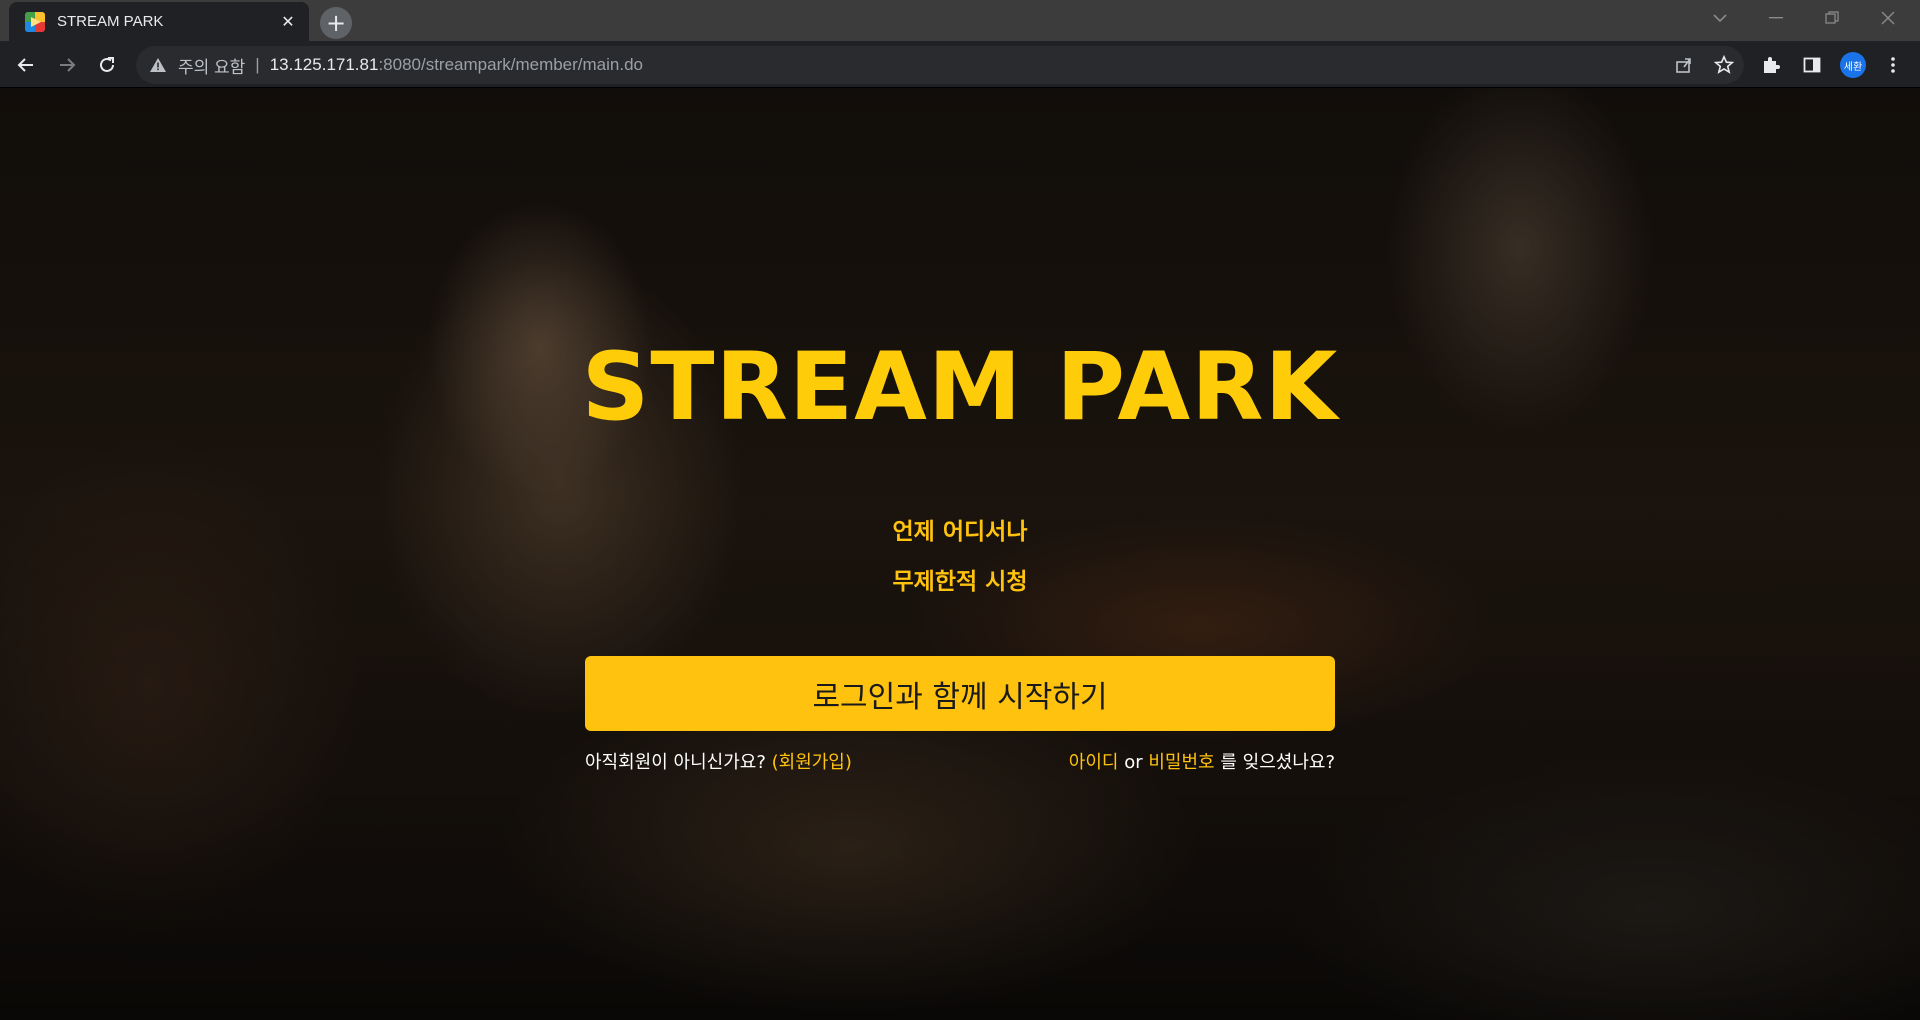 This screenshot has height=1020, width=1920. I want to click on browser-tab-strip: STREAM PARK ✕ +, so click(960, 20).